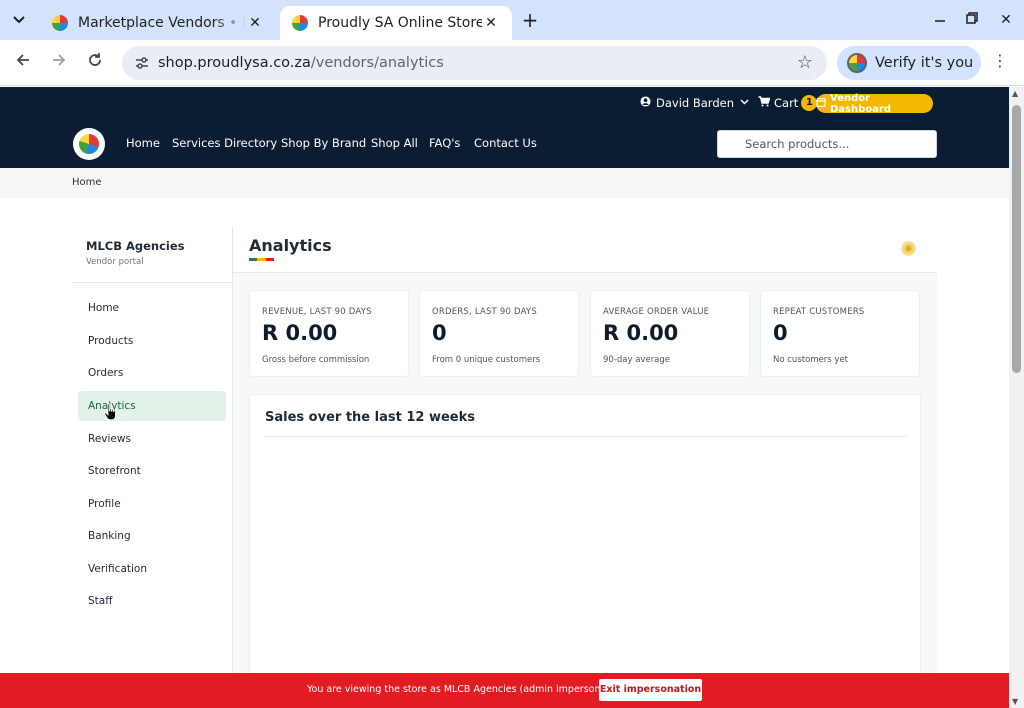  What do you see at coordinates (19, 20) in the screenshot?
I see `tab-search-chevron-down-icon` at bounding box center [19, 20].